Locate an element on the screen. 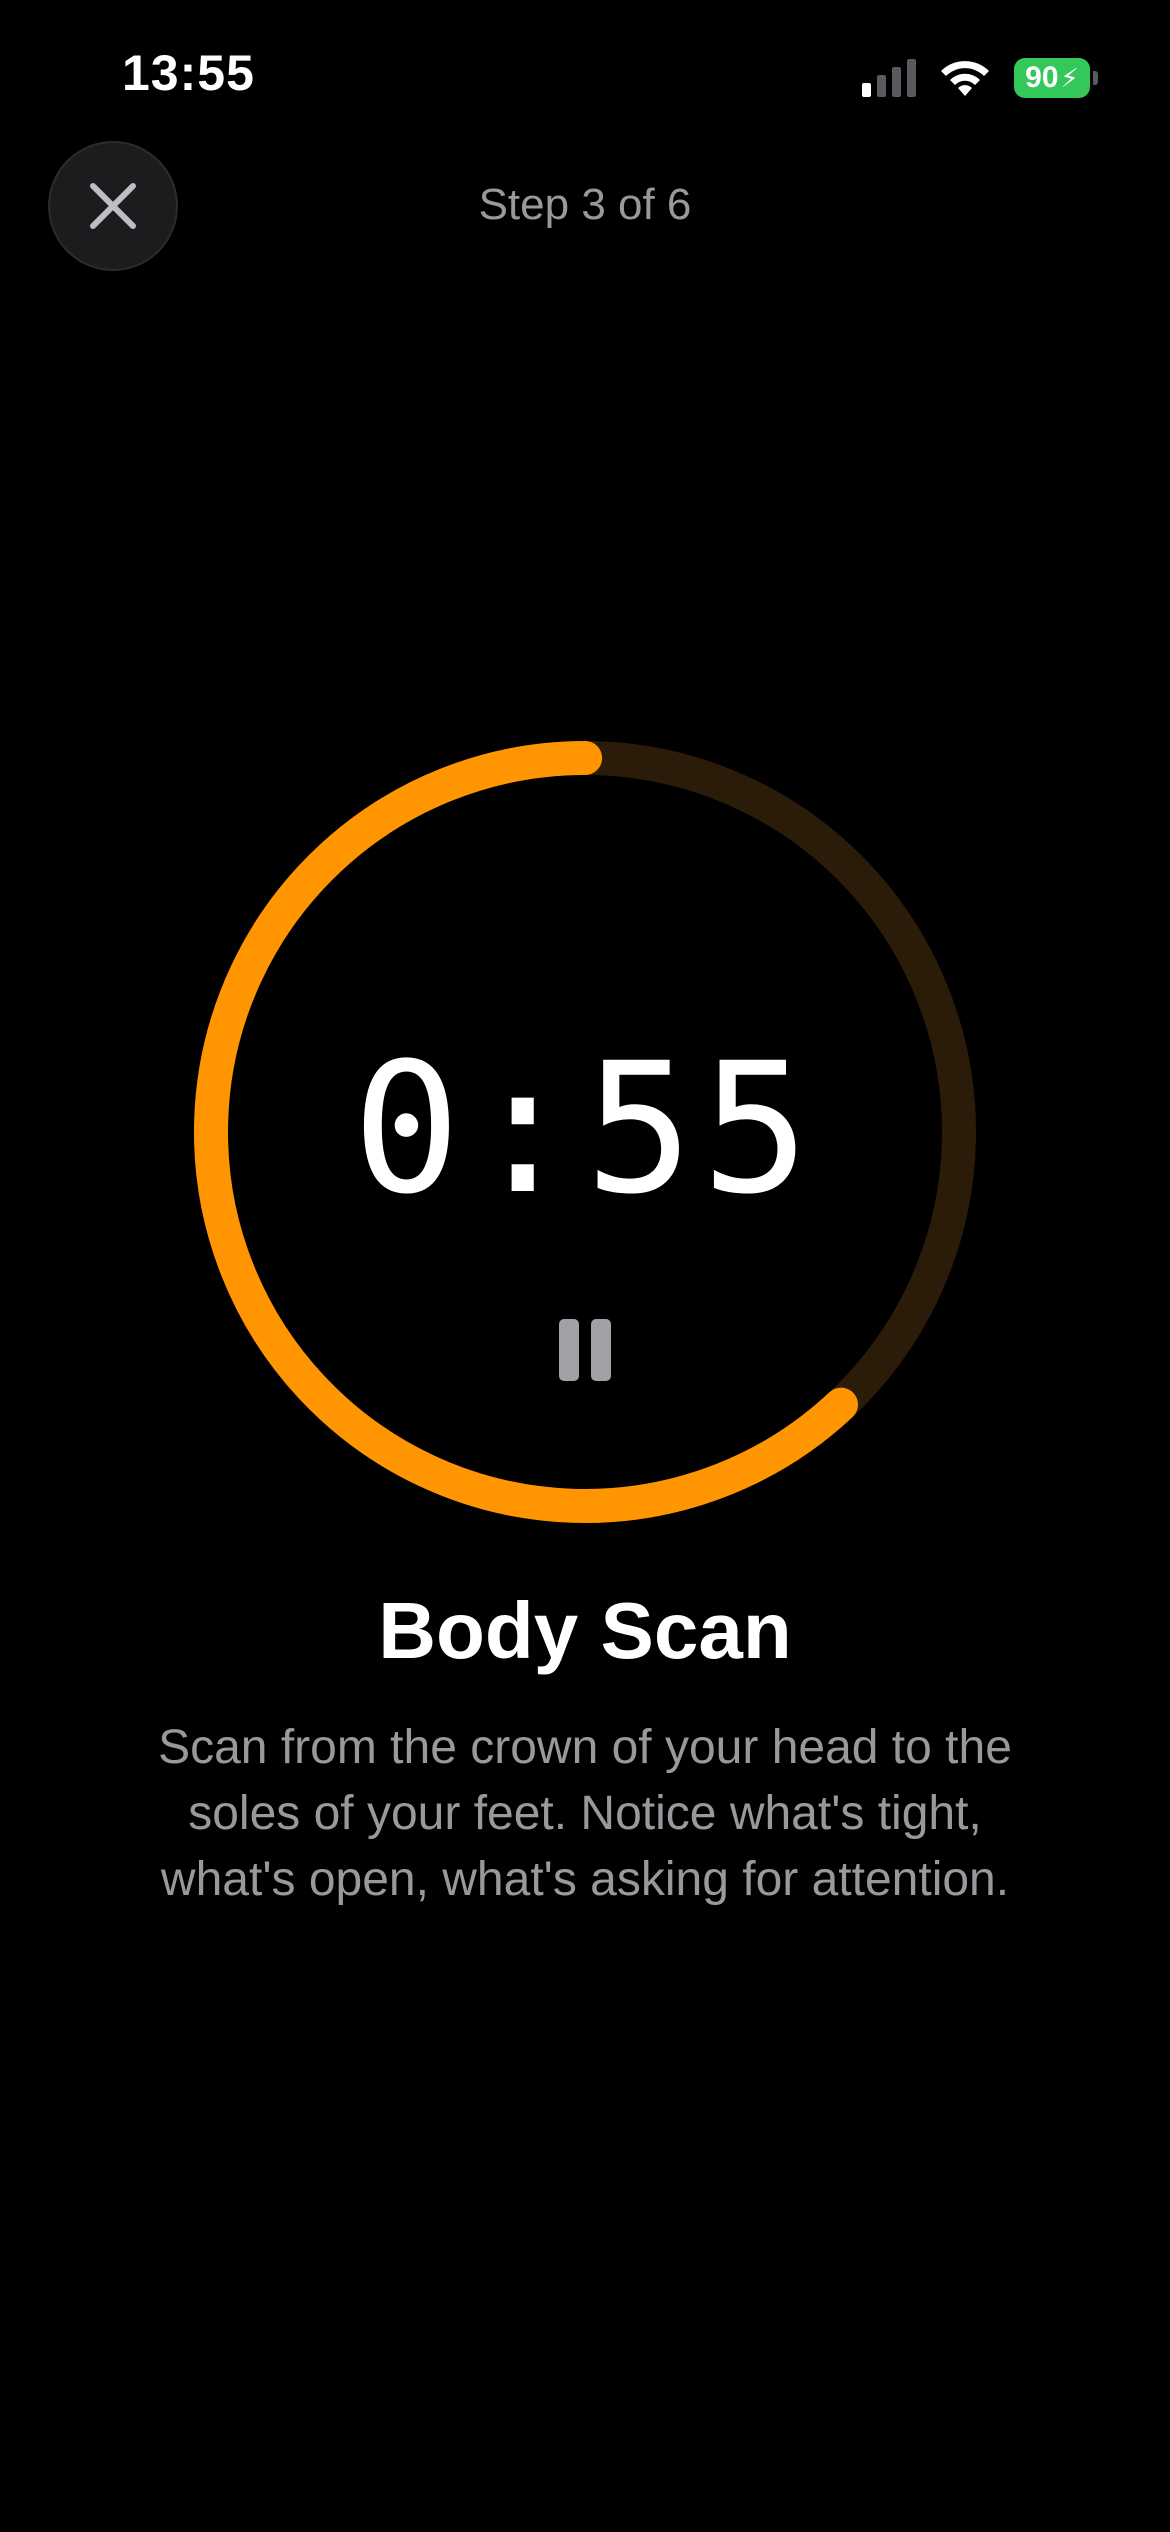  pause-button is located at coordinates (585, 1350).